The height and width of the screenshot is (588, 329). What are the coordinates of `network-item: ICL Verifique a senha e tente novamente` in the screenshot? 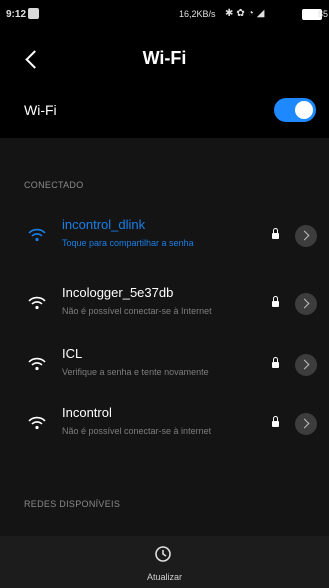 It's located at (164, 366).